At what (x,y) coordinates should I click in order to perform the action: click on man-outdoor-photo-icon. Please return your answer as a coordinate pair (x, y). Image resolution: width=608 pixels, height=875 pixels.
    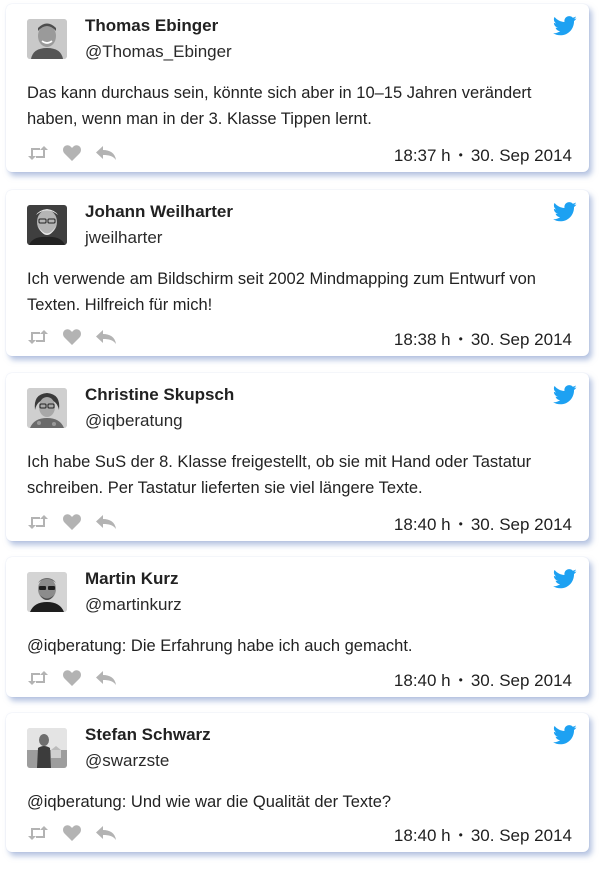
    Looking at the image, I should click on (47, 748).